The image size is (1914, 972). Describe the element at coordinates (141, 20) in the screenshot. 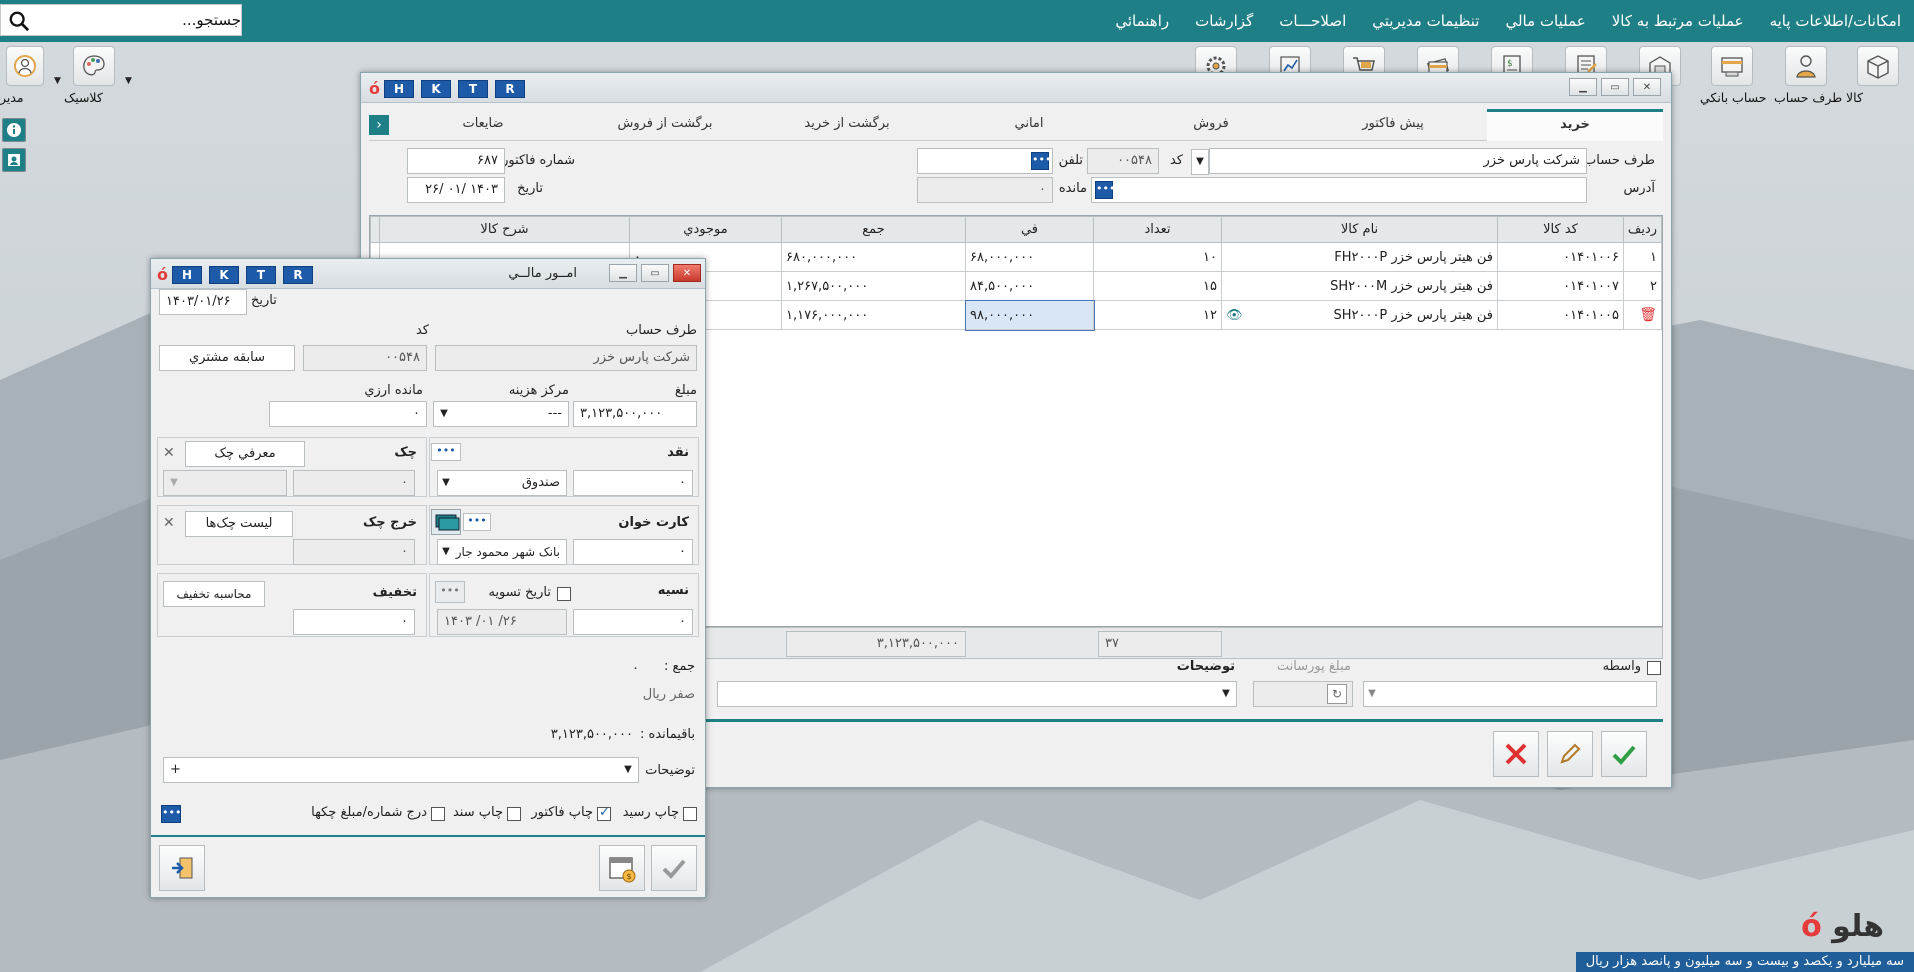

I see `search-input` at that location.